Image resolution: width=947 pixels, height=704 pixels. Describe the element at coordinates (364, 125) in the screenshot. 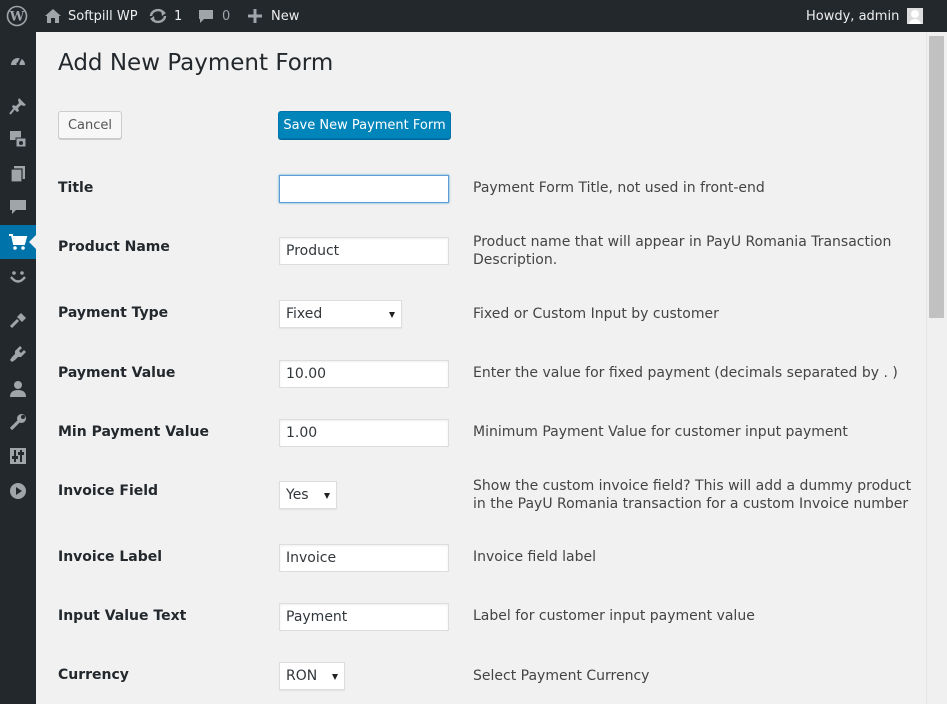

I see `save-payment-form-button: Save New Payment Form` at that location.